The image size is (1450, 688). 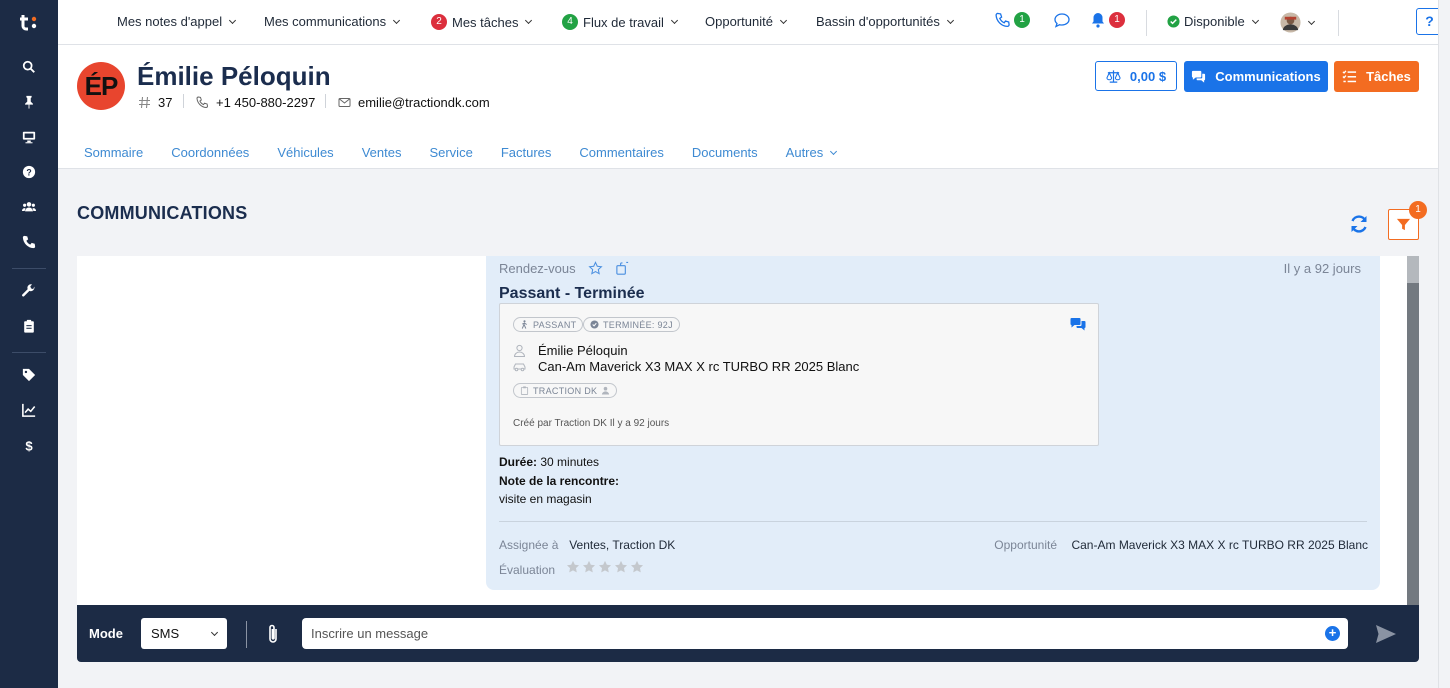 What do you see at coordinates (1213, 21) in the screenshot?
I see `availability-status-dropdown: Disponible` at bounding box center [1213, 21].